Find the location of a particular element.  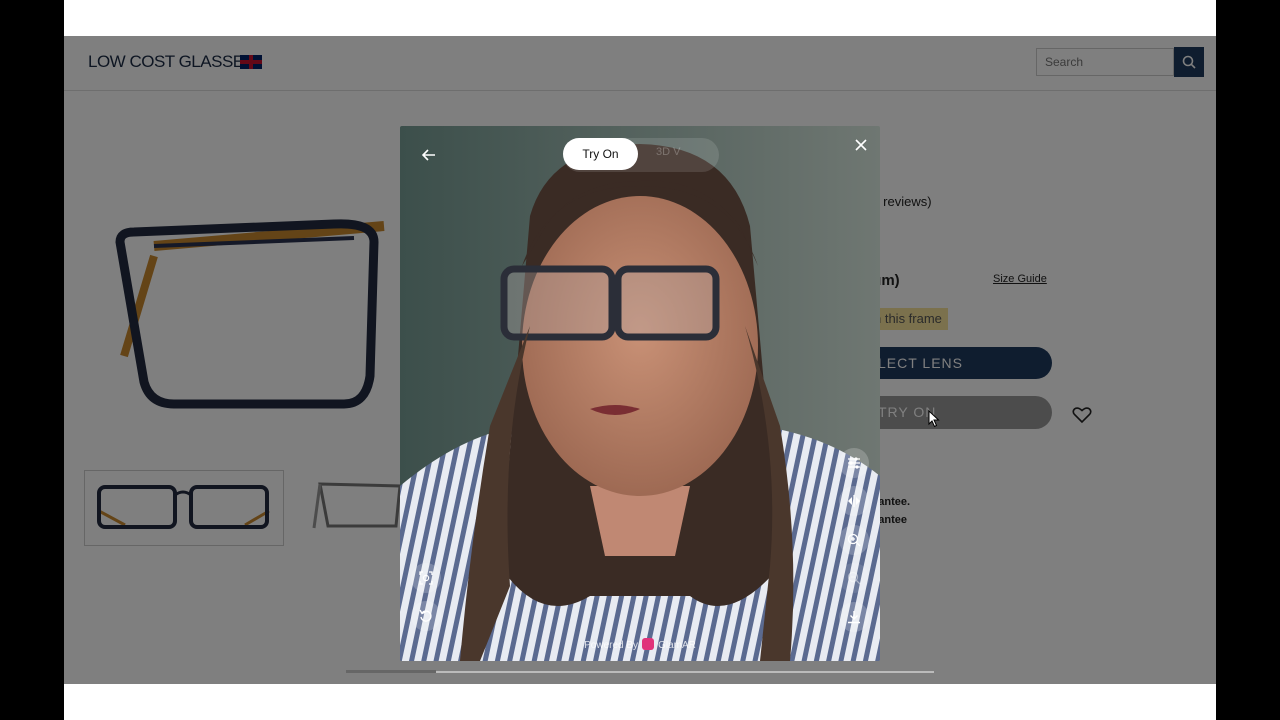

reset-icon is located at coordinates (425, 615).